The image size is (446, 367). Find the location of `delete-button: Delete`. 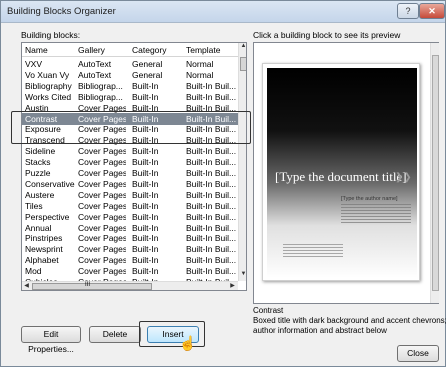

delete-button: Delete is located at coordinates (115, 334).